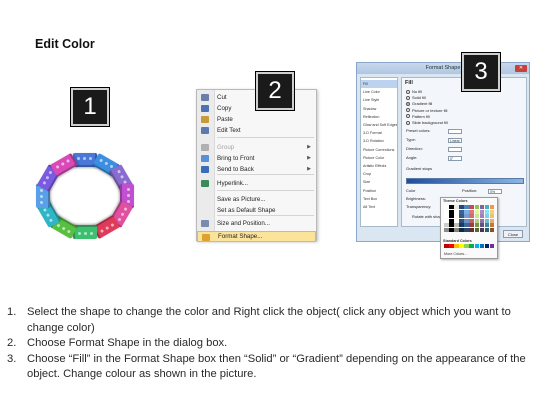  What do you see at coordinates (379, 117) in the screenshot?
I see `sidebar-item: Reflection` at bounding box center [379, 117].